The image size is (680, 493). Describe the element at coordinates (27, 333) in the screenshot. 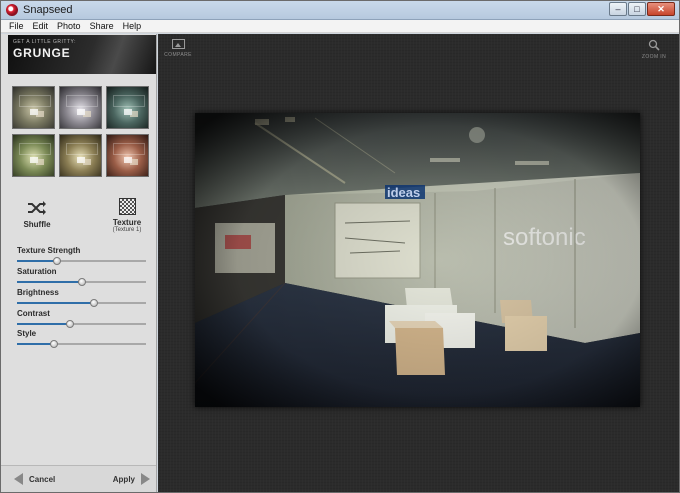

I see `slider-label: Style` at that location.